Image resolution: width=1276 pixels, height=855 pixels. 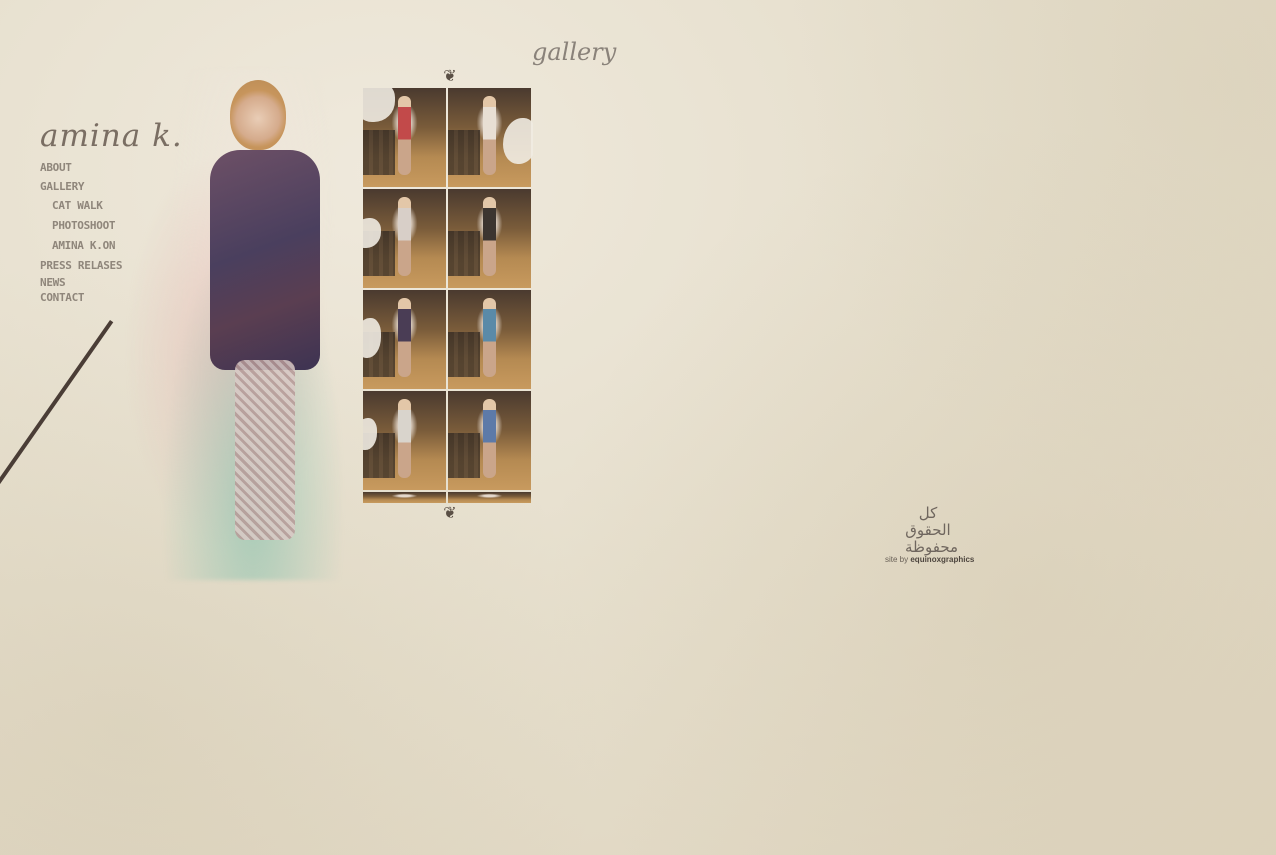 I want to click on gallery-heading: gallery, so click(x=574, y=52).